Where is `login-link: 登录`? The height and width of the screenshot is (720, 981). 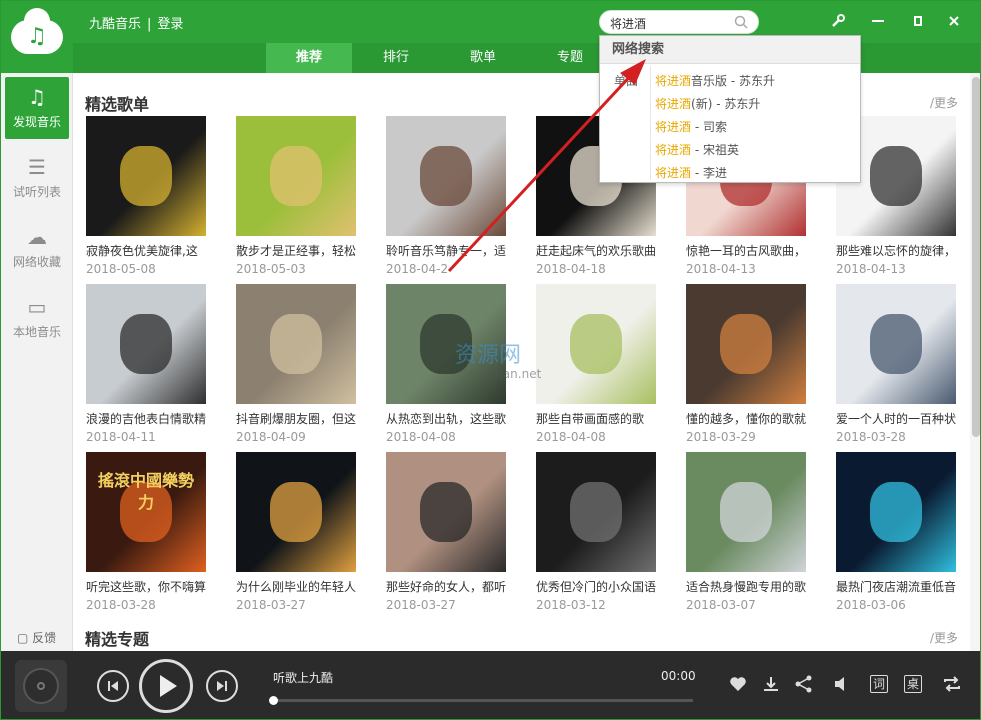
login-link: 登录 is located at coordinates (170, 24).